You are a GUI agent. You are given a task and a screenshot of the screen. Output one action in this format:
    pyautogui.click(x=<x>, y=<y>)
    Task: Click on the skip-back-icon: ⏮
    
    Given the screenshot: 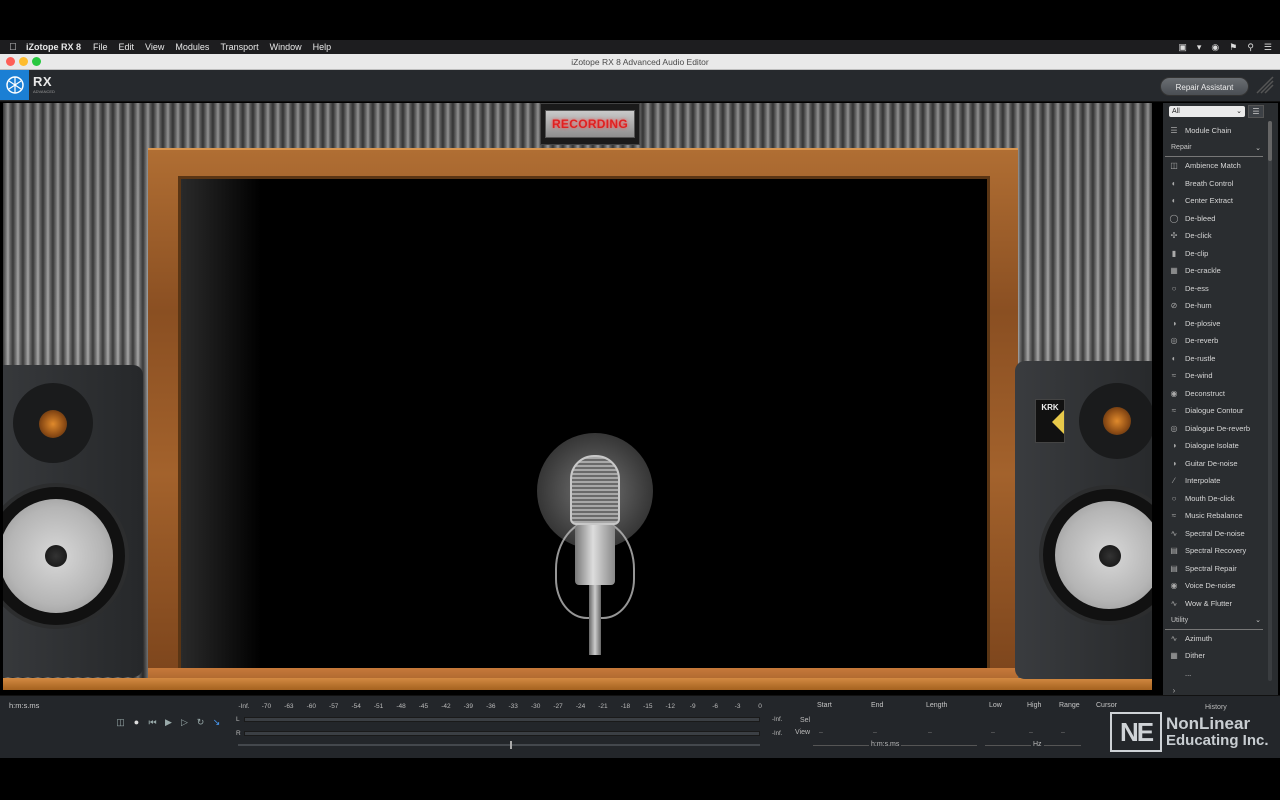 What is the action you would take?
    pyautogui.click(x=152, y=722)
    